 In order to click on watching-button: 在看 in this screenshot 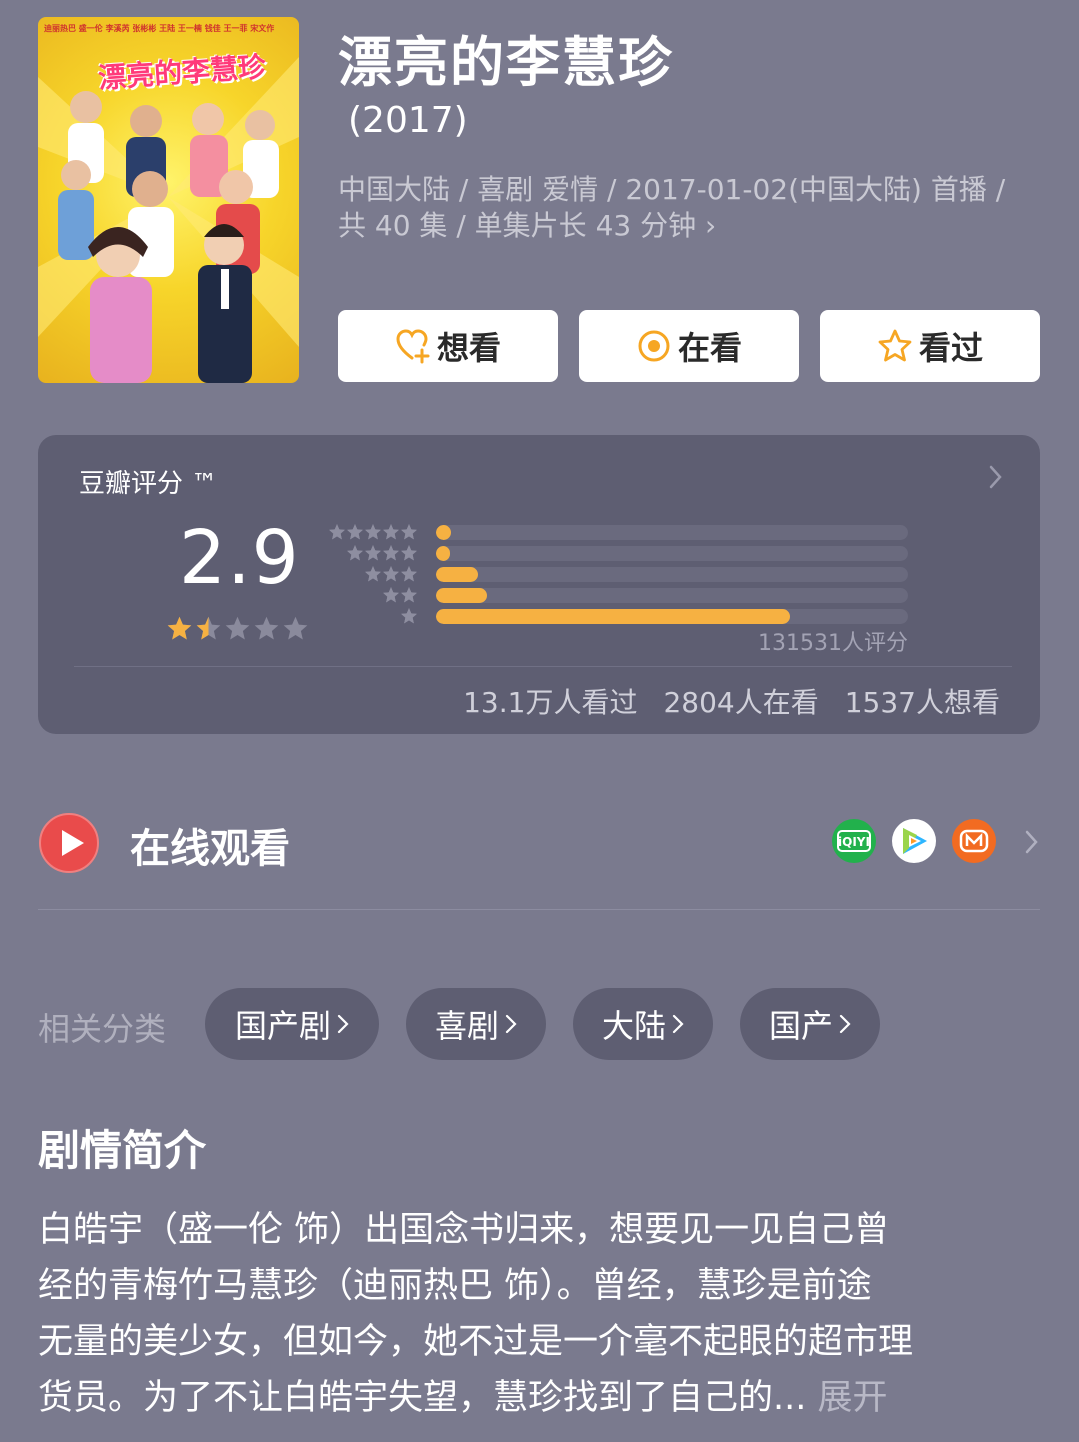, I will do `click(689, 346)`.